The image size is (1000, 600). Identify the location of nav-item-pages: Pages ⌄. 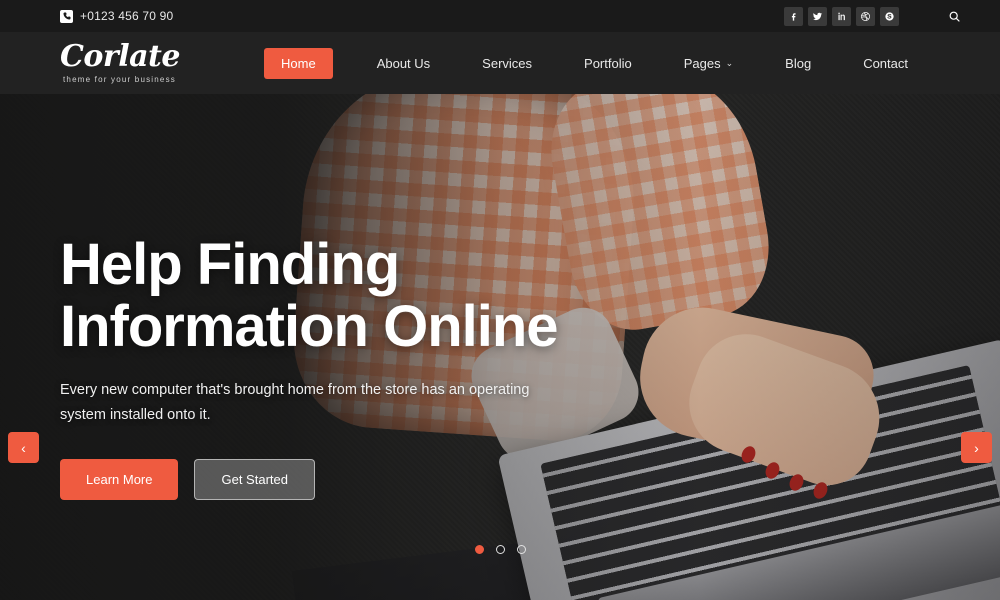
(708, 63).